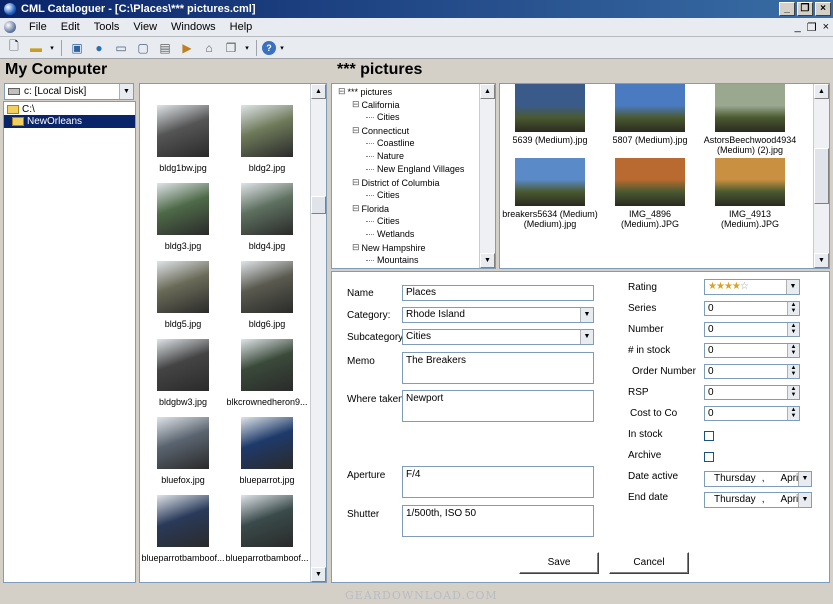  What do you see at coordinates (143, 48) in the screenshot?
I see `monitor-icon: ▢` at bounding box center [143, 48].